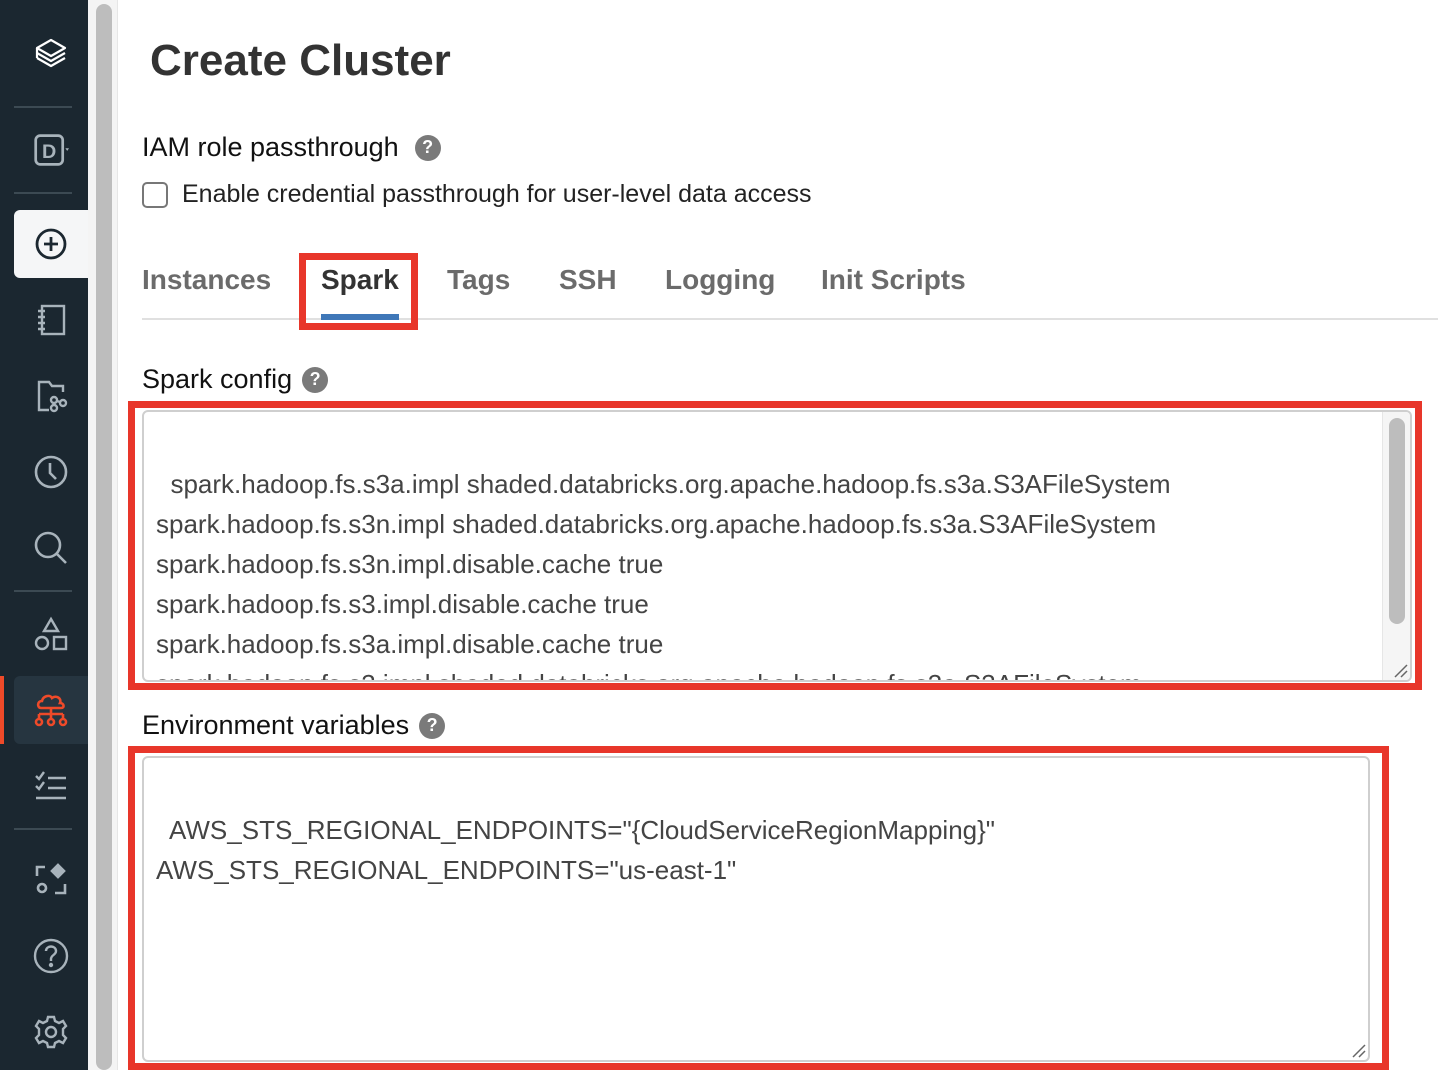 The image size is (1438, 1070). I want to click on sidebar: D, so click(44, 535).